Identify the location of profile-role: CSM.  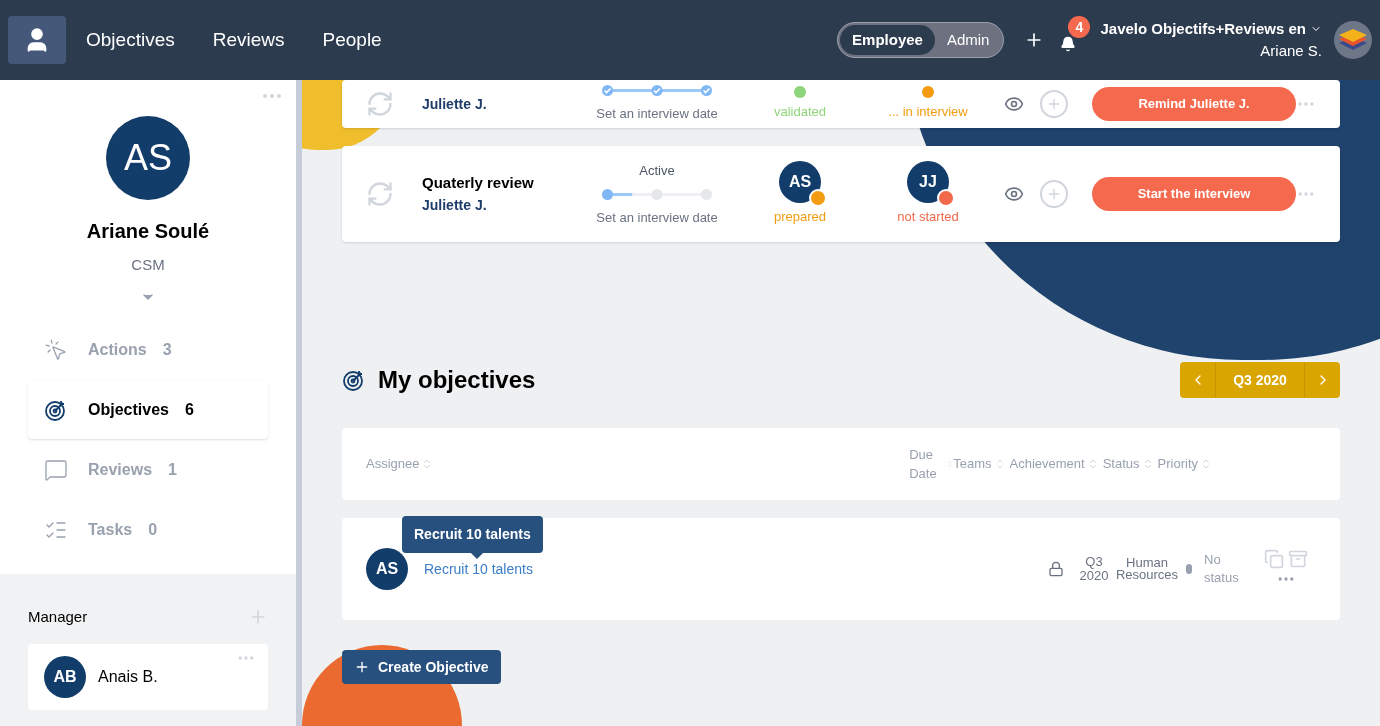
(148, 265).